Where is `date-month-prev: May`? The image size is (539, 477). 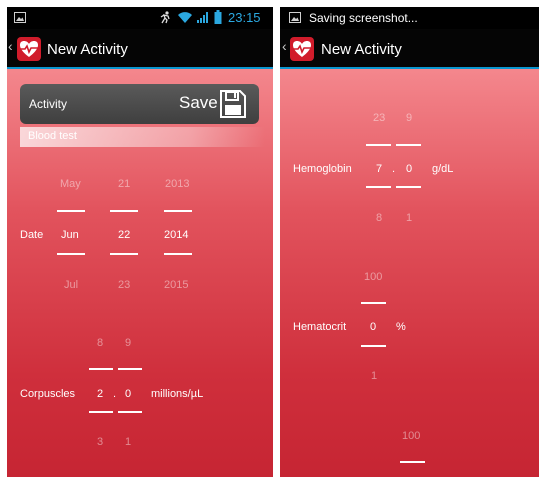 date-month-prev: May is located at coordinates (70, 184).